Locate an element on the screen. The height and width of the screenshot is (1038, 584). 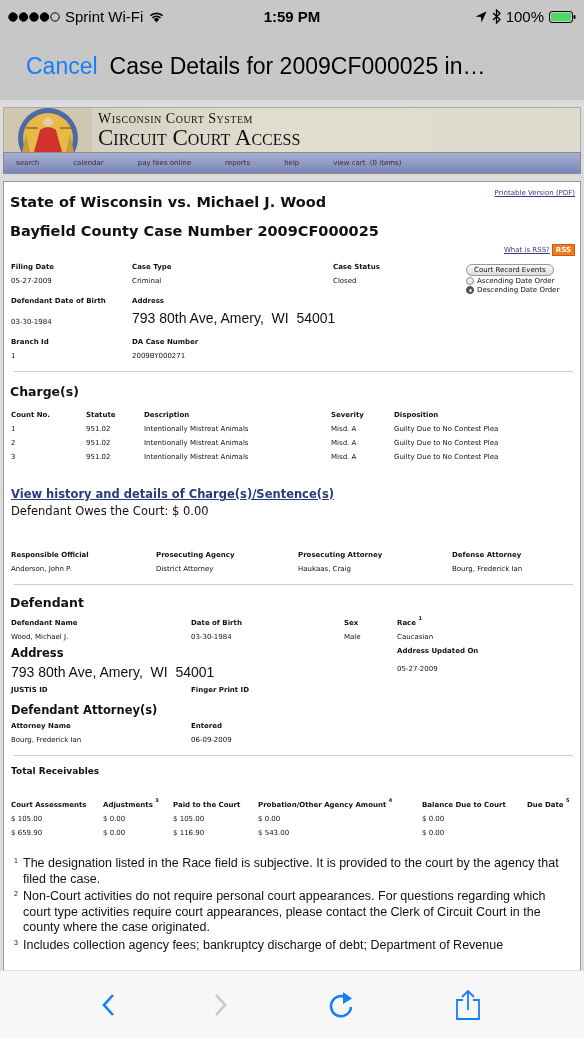
share-icon is located at coordinates (468, 1004).